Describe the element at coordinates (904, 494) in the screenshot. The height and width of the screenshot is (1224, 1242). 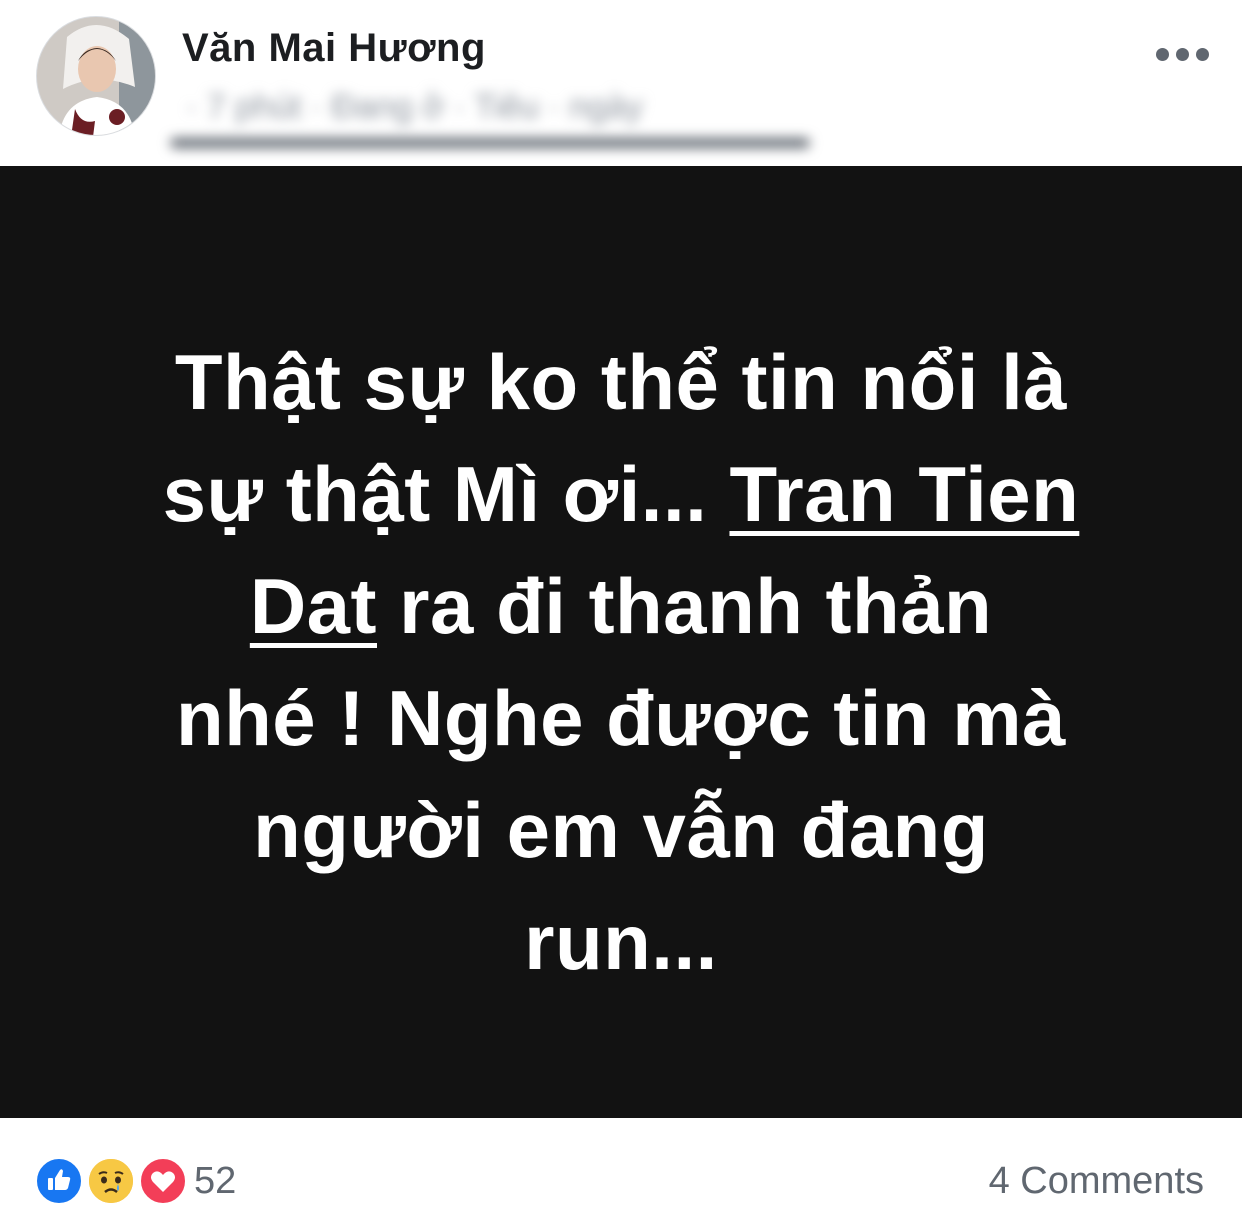
I see `mention-link: Tran Tien` at that location.